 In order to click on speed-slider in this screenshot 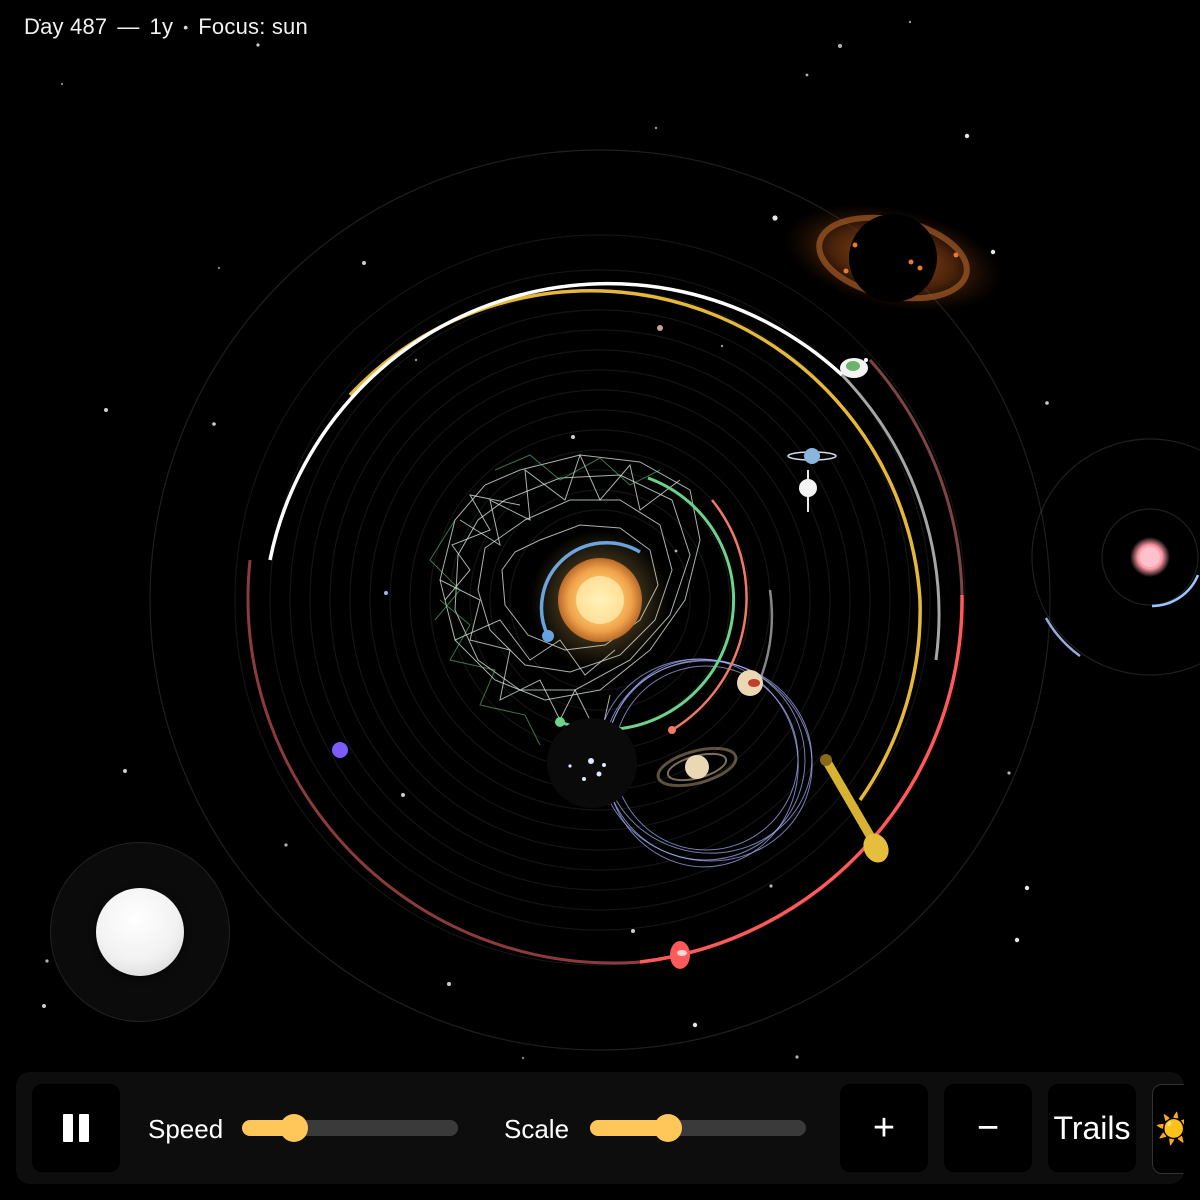, I will do `click(350, 1128)`.